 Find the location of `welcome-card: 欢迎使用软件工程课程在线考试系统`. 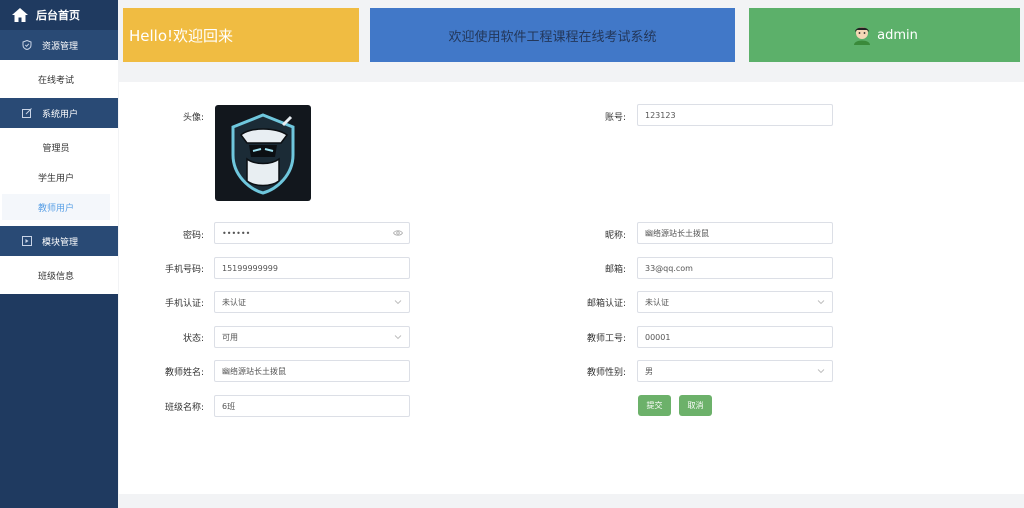

welcome-card: 欢迎使用软件工程课程在线考试系统 is located at coordinates (552, 35).